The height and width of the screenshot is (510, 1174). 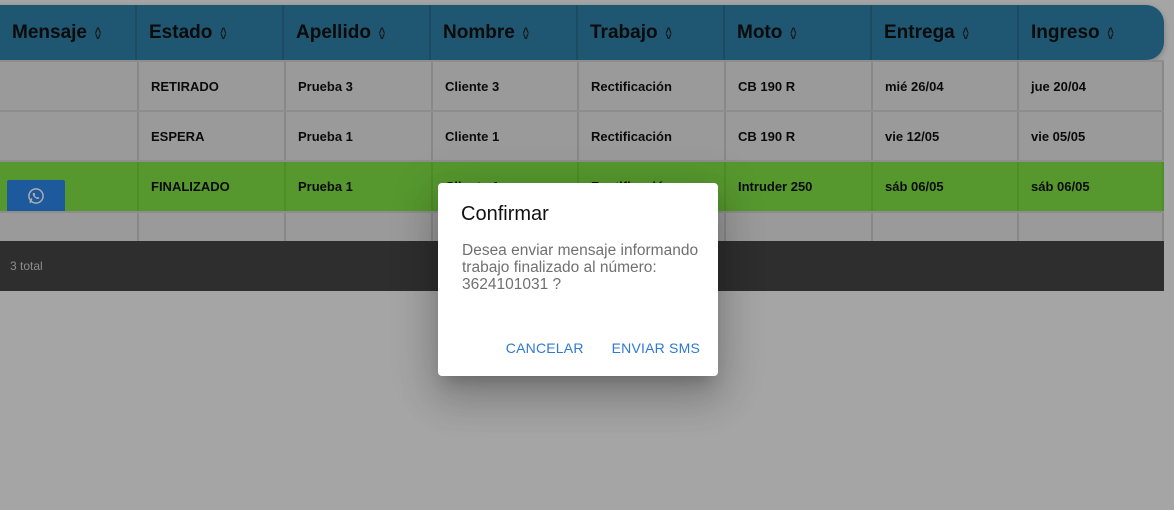 I want to click on cancel-button: CANCELAR, so click(x=545, y=348).